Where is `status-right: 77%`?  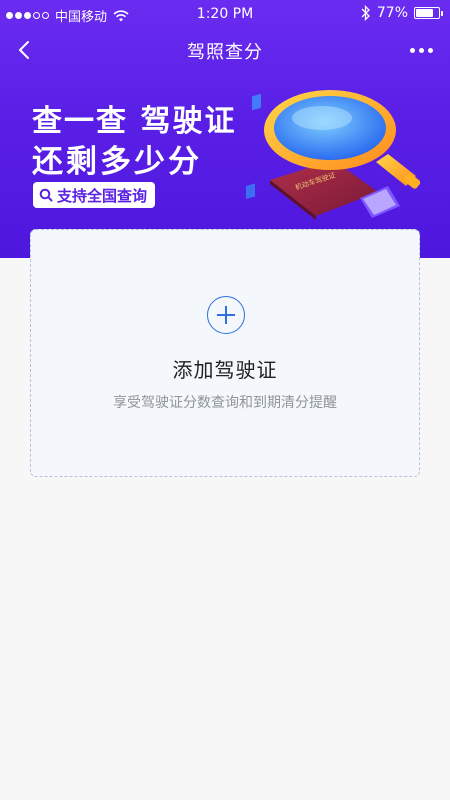
status-right: 77% is located at coordinates (402, 13).